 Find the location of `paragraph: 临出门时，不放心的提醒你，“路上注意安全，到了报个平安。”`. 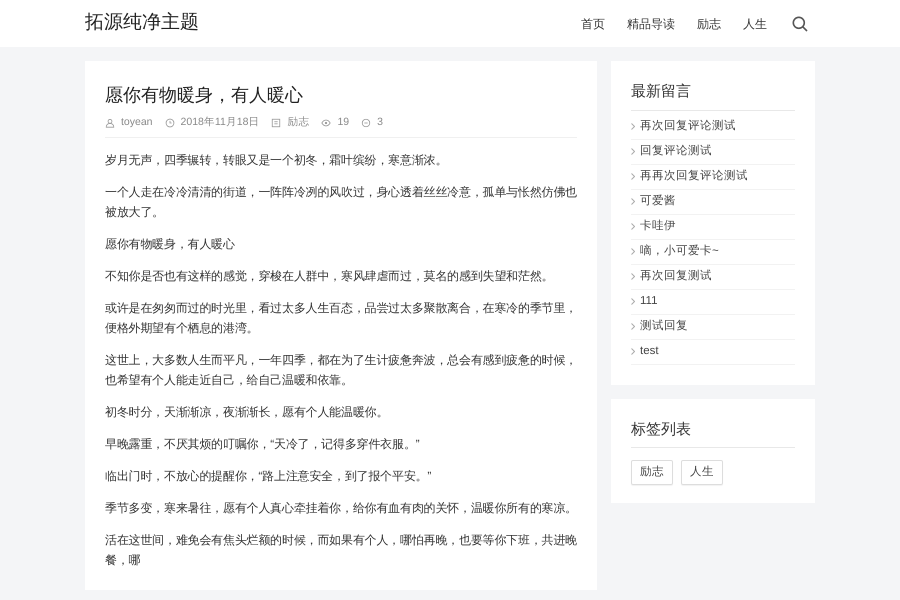

paragraph: 临出门时，不放心的提醒你，“路上注意安全，到了报个平安。” is located at coordinates (268, 476).